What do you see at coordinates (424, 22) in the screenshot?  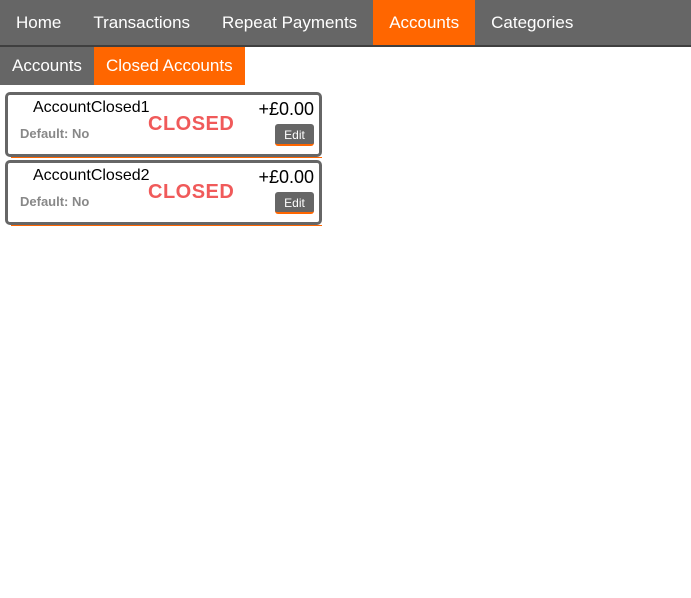 I see `nav-item-accounts: Accounts` at bounding box center [424, 22].